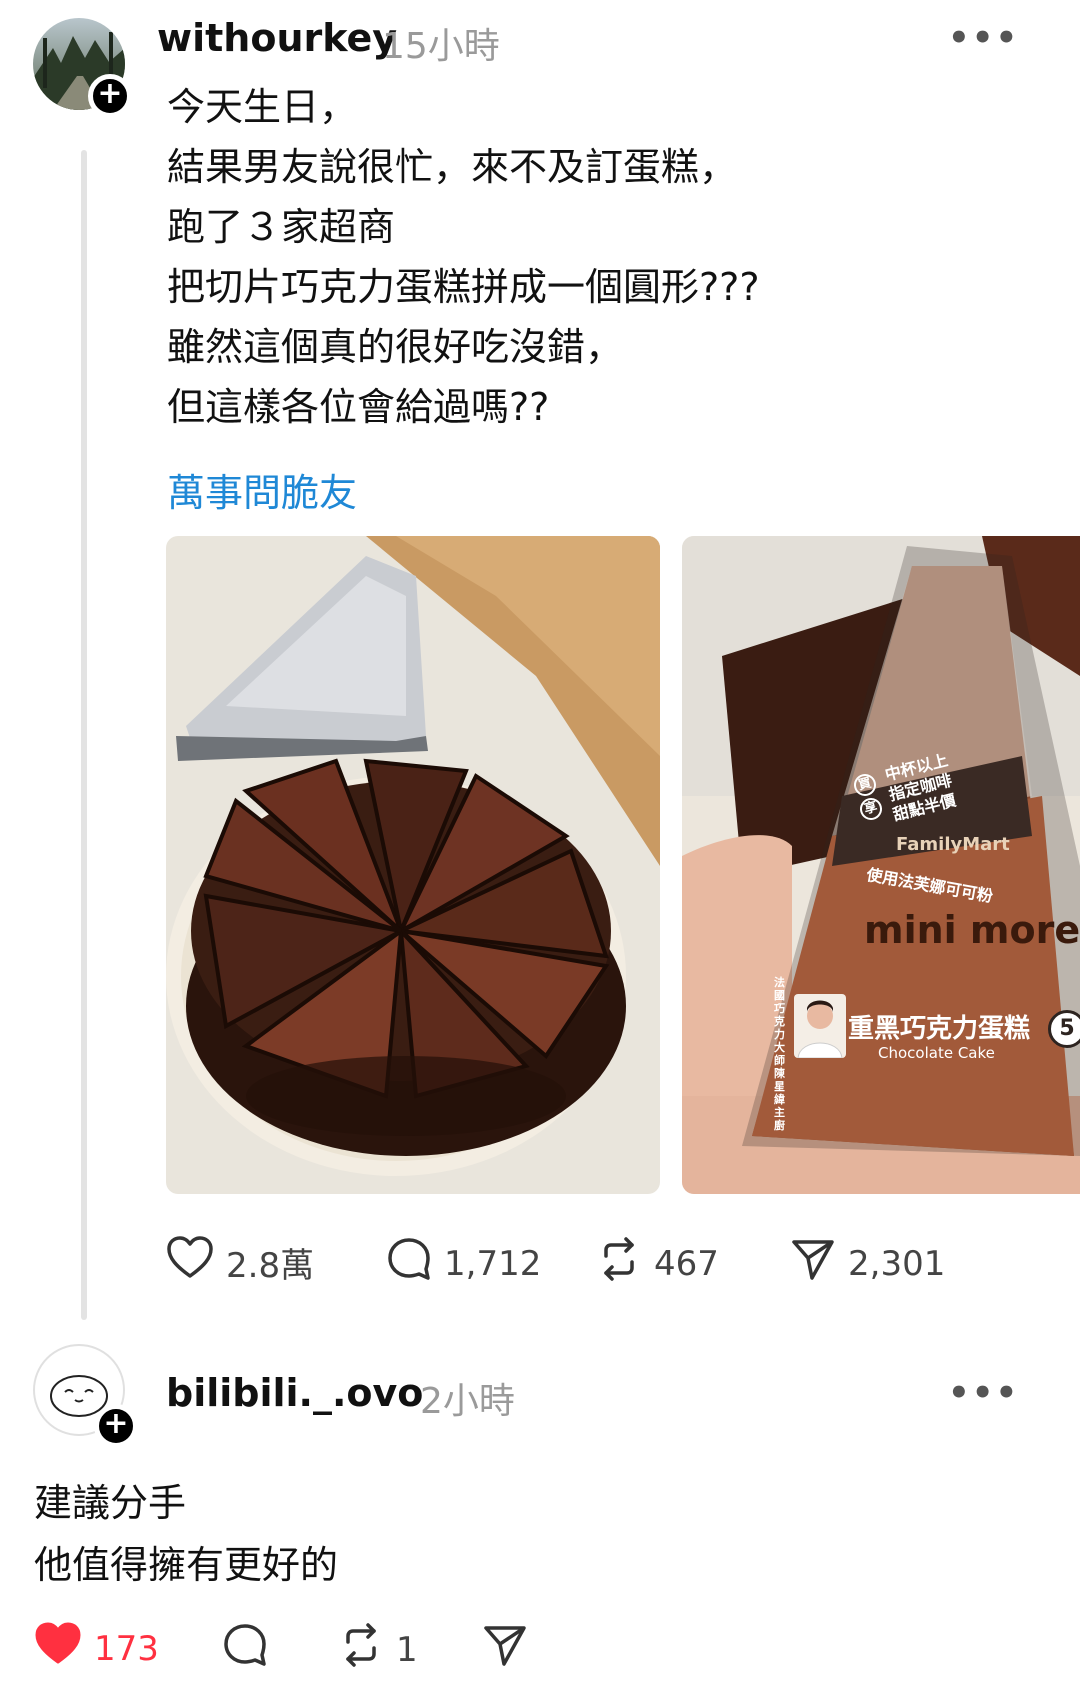 The width and height of the screenshot is (1080, 1698). What do you see at coordinates (441, 46) in the screenshot?
I see `post-time: 15小時` at bounding box center [441, 46].